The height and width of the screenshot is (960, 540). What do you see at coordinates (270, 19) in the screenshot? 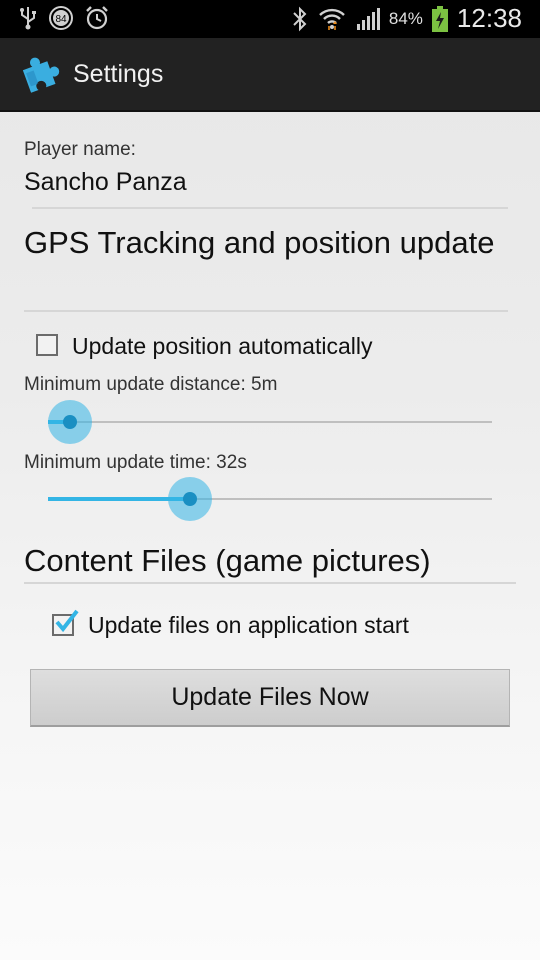
I see `status-bar: 84 84% 12:38` at bounding box center [270, 19].